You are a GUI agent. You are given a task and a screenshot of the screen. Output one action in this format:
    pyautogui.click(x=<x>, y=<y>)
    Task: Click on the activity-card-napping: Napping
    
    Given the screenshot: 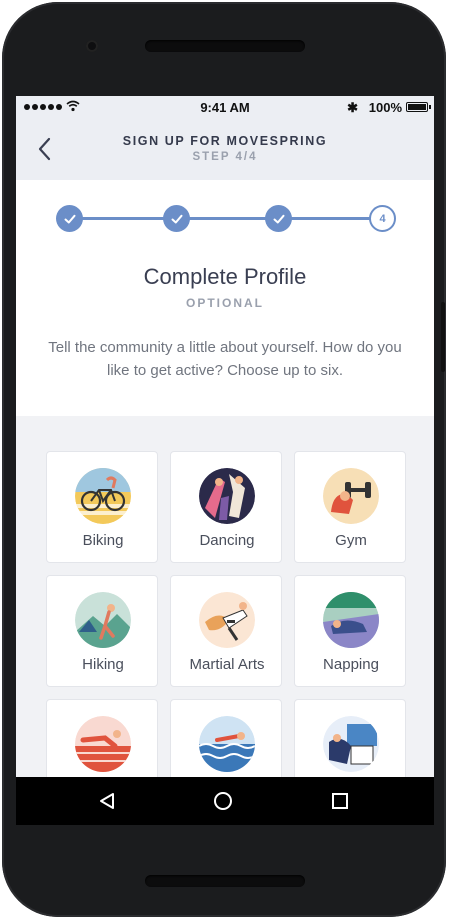 What is the action you would take?
    pyautogui.click(x=350, y=631)
    